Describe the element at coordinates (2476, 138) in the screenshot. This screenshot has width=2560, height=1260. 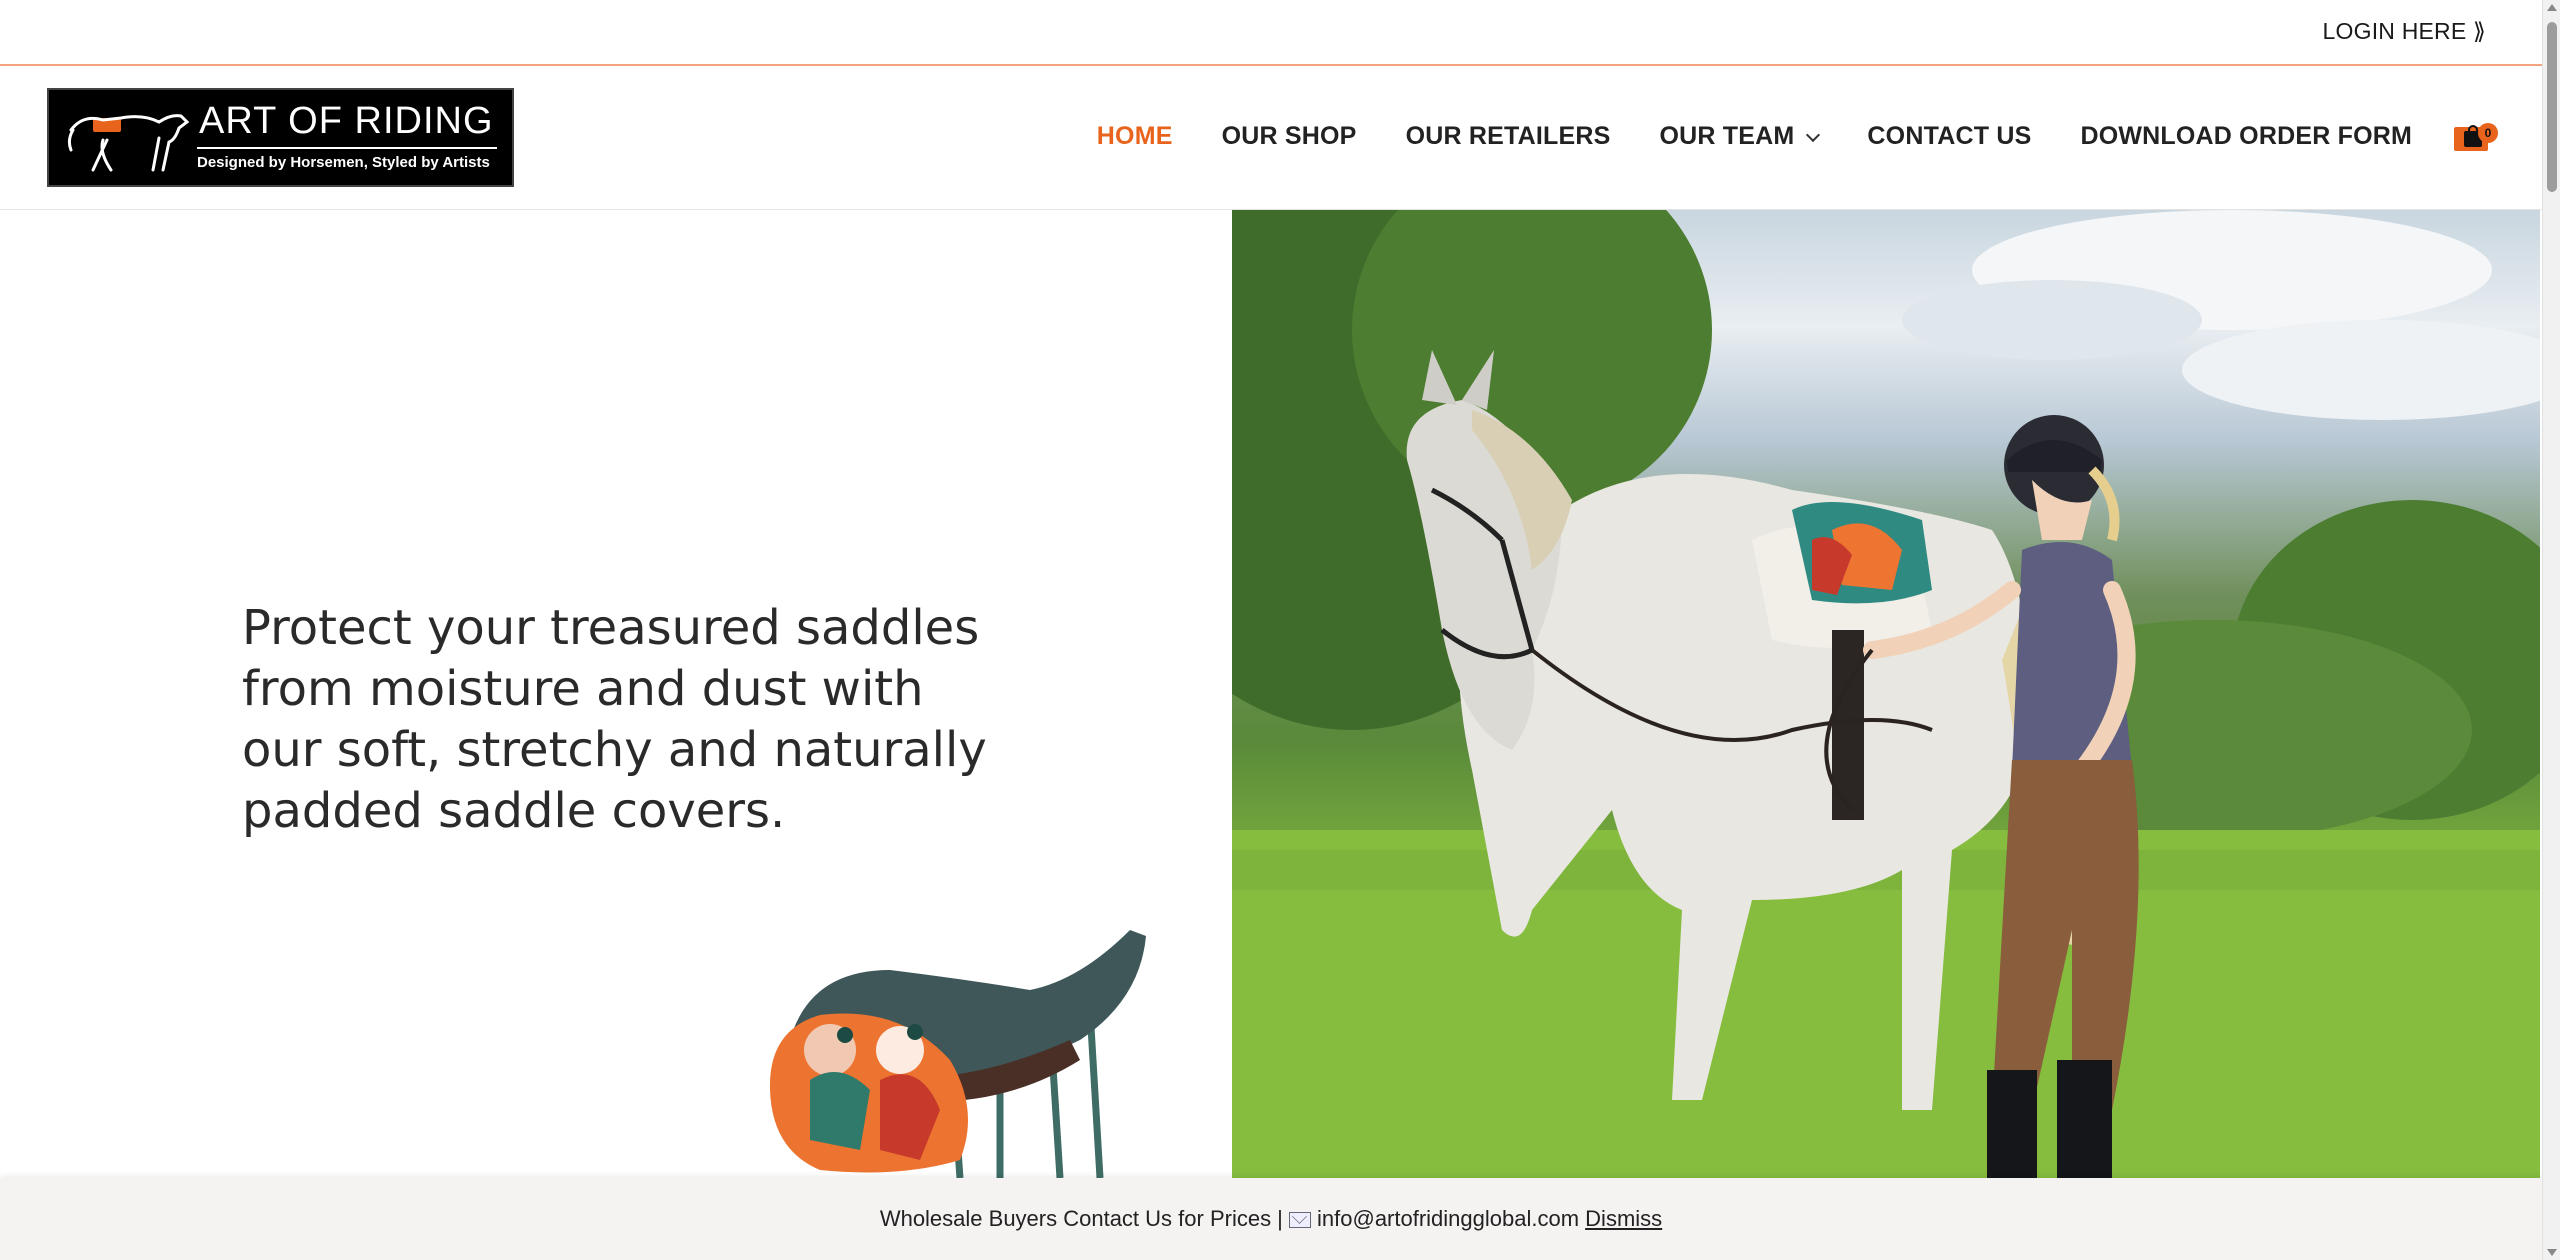
I see `cart-button: 0` at that location.